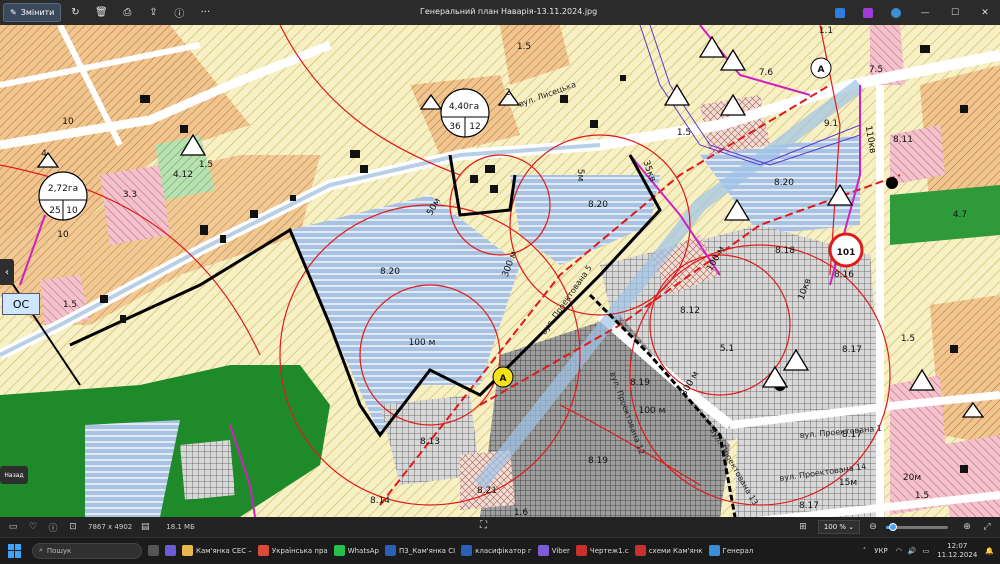 Image resolution: width=1000 pixels, height=564 pixels. What do you see at coordinates (560, 550) in the screenshot?
I see `taskbar-app-label: Viber` at bounding box center [560, 550].